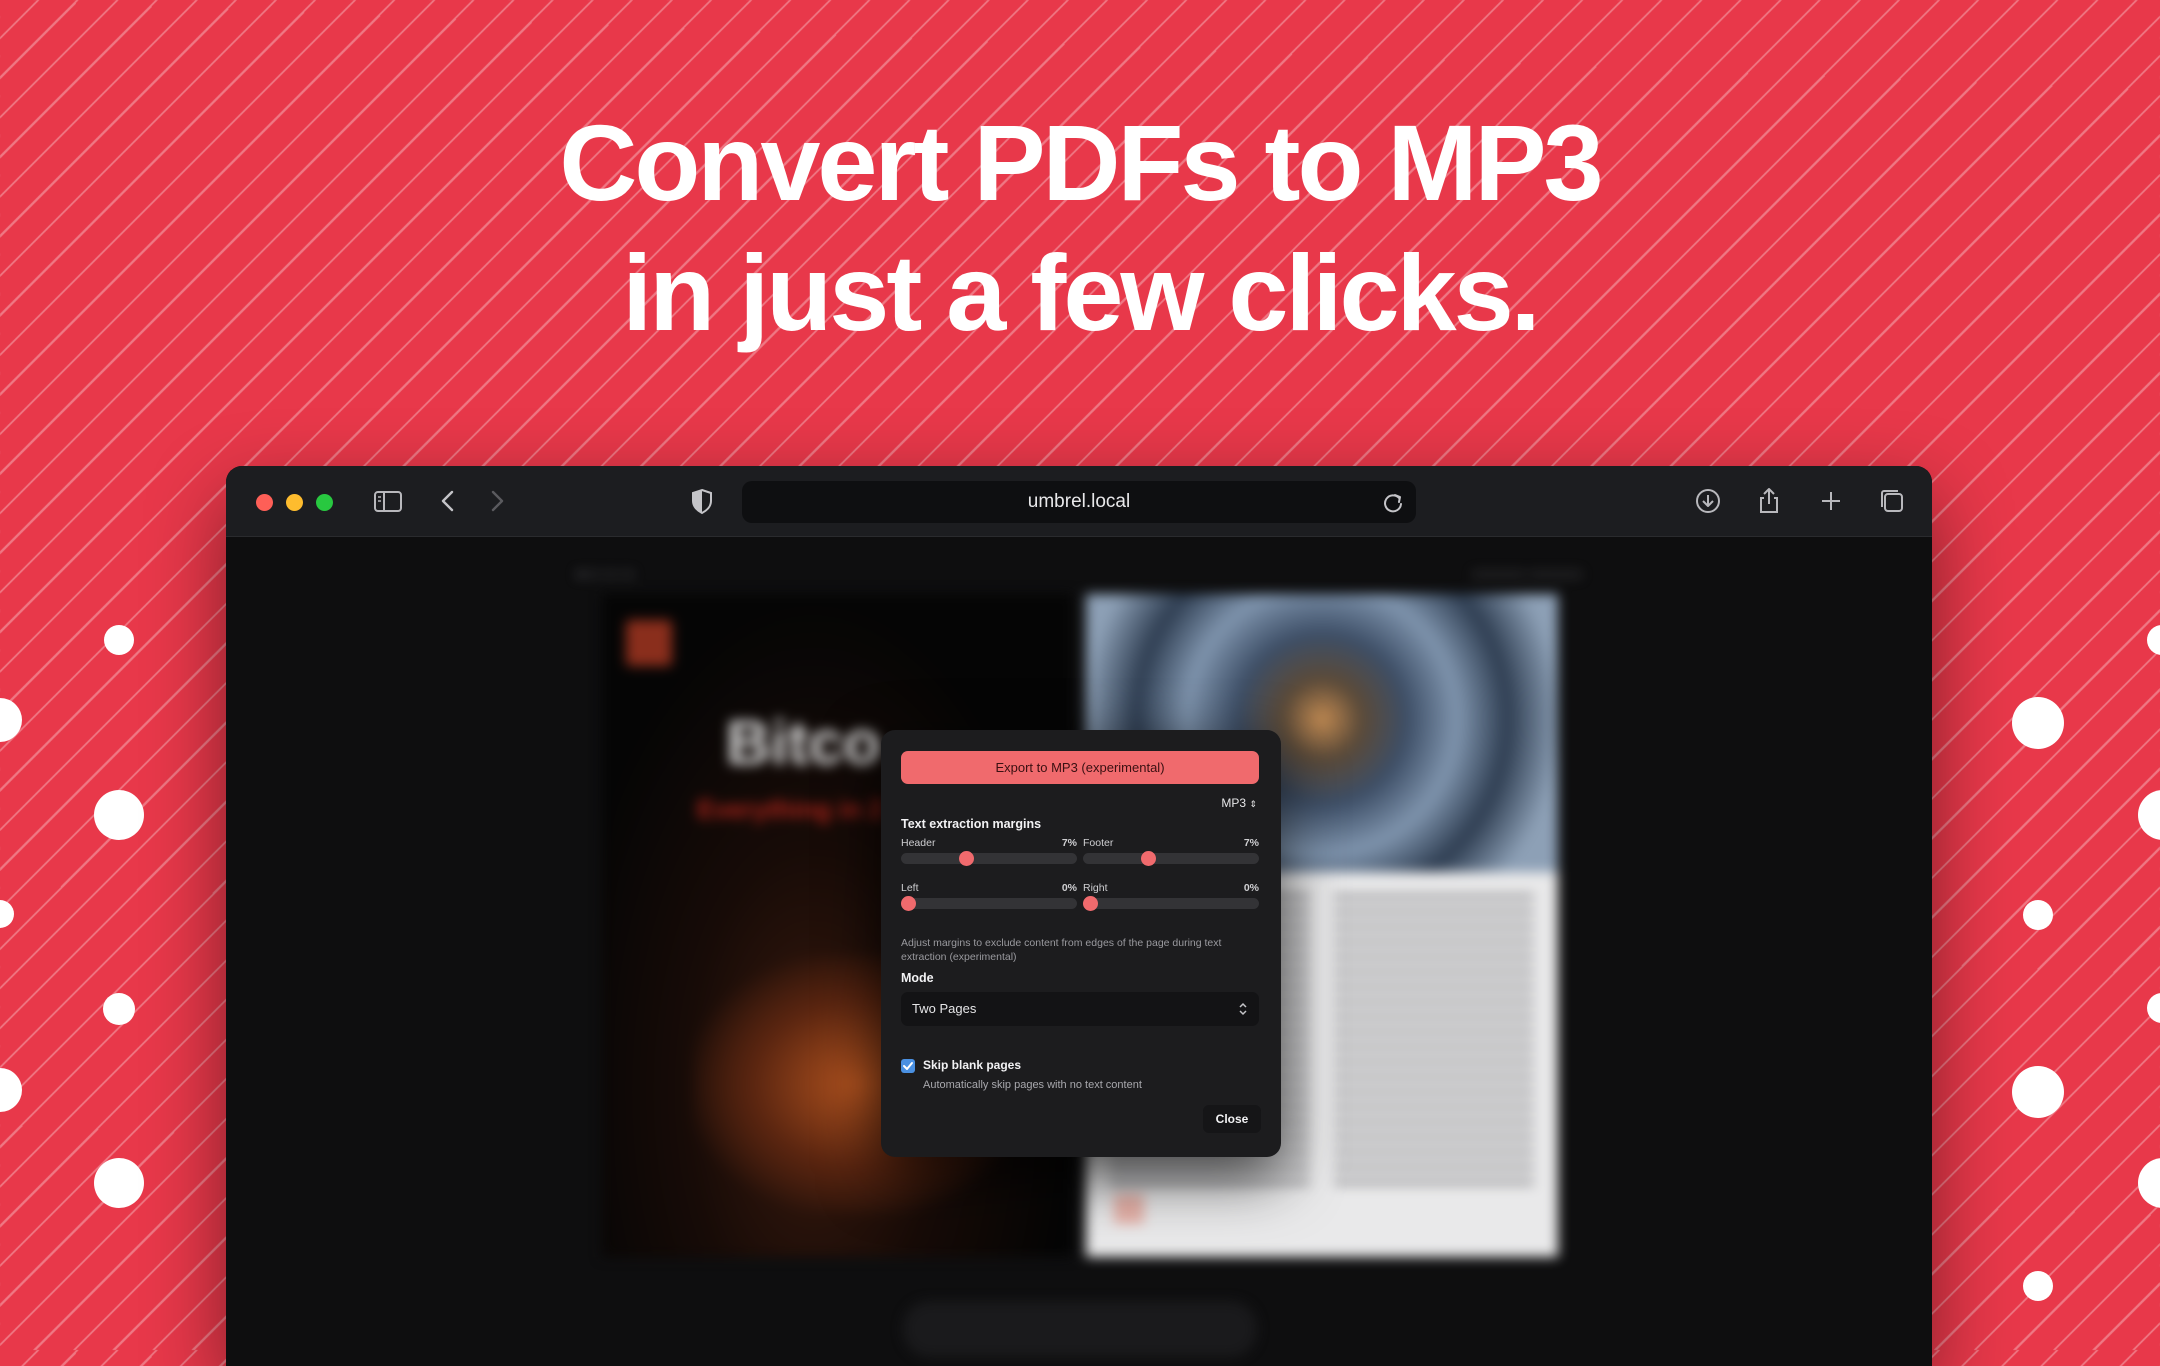 This screenshot has height=1366, width=2160. Describe the element at coordinates (790, 809) in the screenshot. I see `cover-subtitle: Everything in 2` at that location.